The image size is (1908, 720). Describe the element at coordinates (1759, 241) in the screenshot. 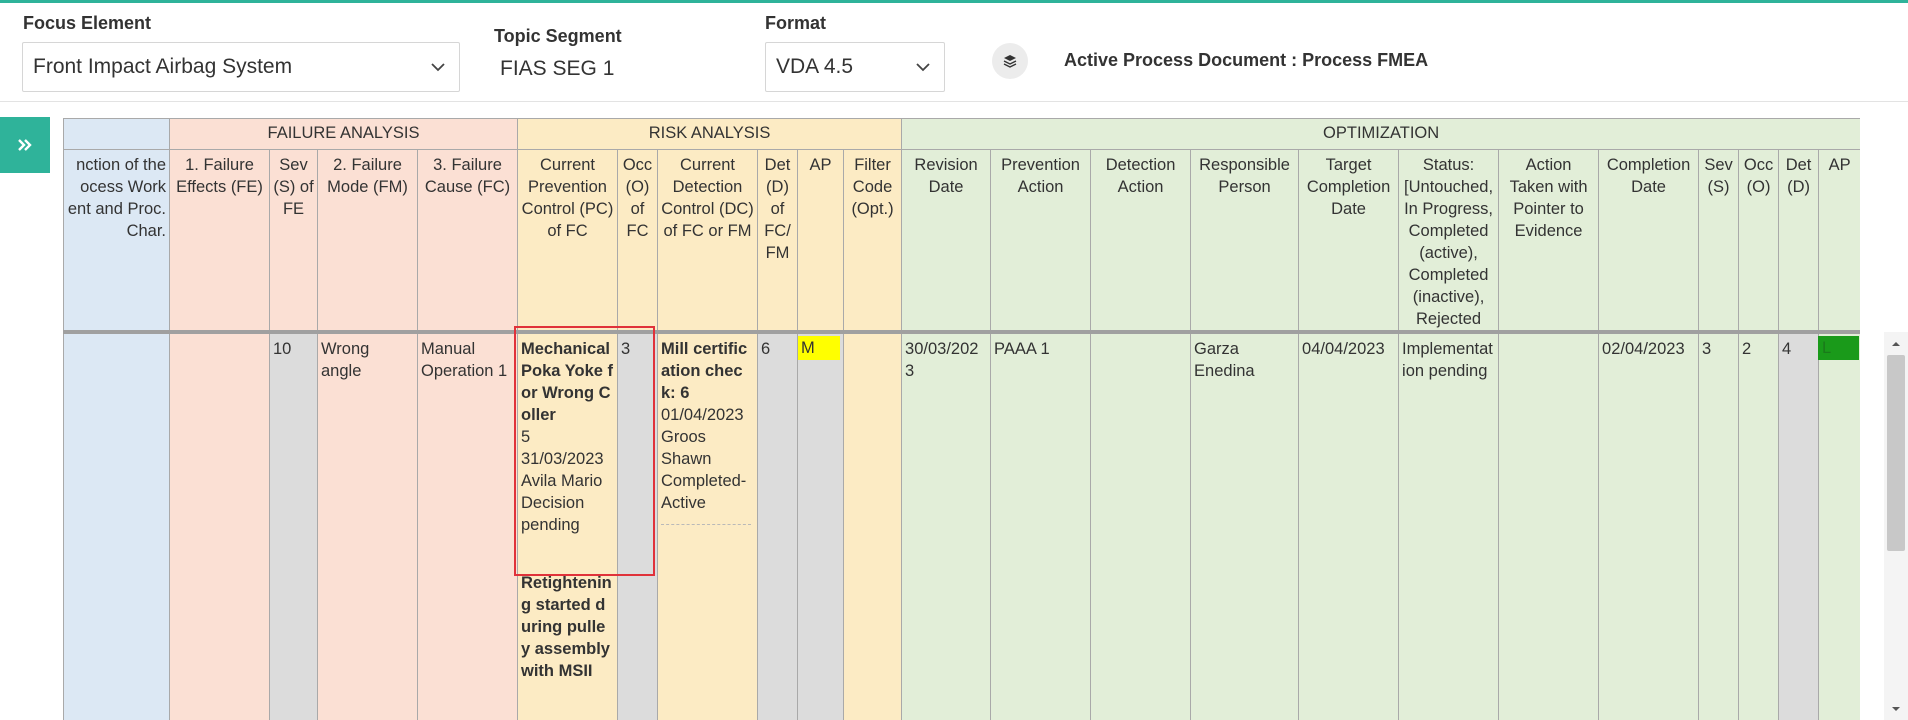

I see `col-occurrence-2: Occ (O)` at that location.